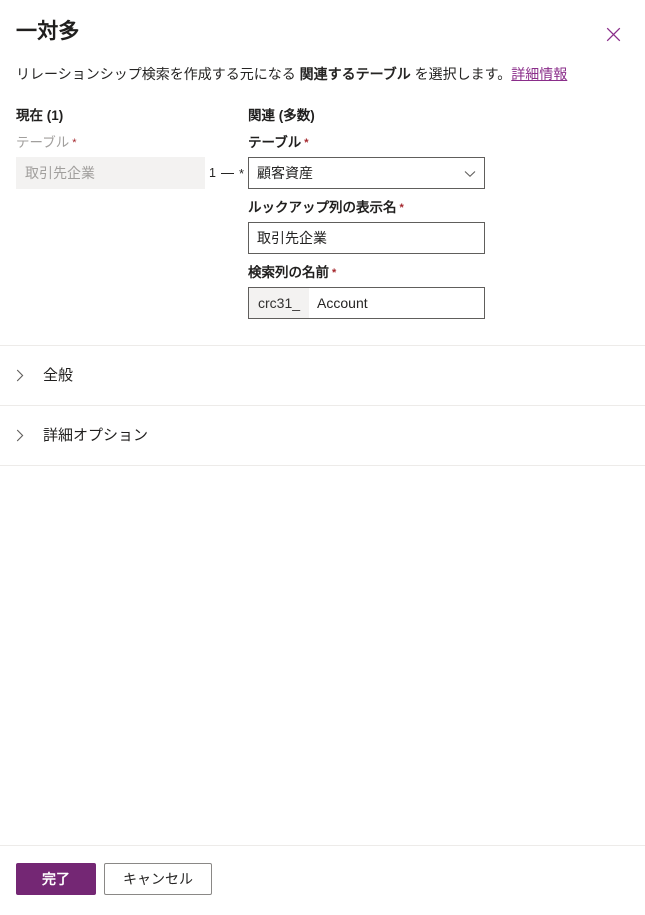 The height and width of the screenshot is (915, 645). Describe the element at coordinates (285, 173) in the screenshot. I see `related-table-value: 顧客資産` at that location.